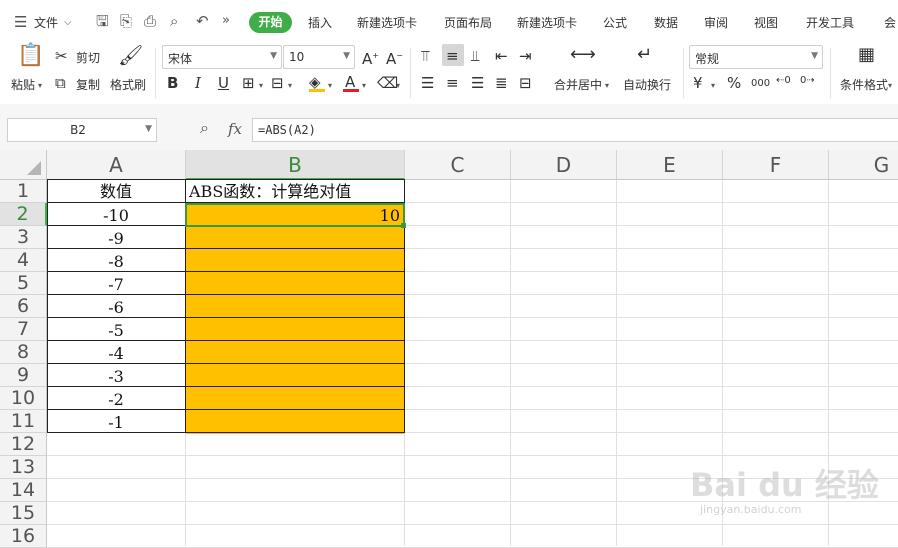 The image size is (898, 548). What do you see at coordinates (23, 84) in the screenshot?
I see `paste-button: 粘贴` at bounding box center [23, 84].